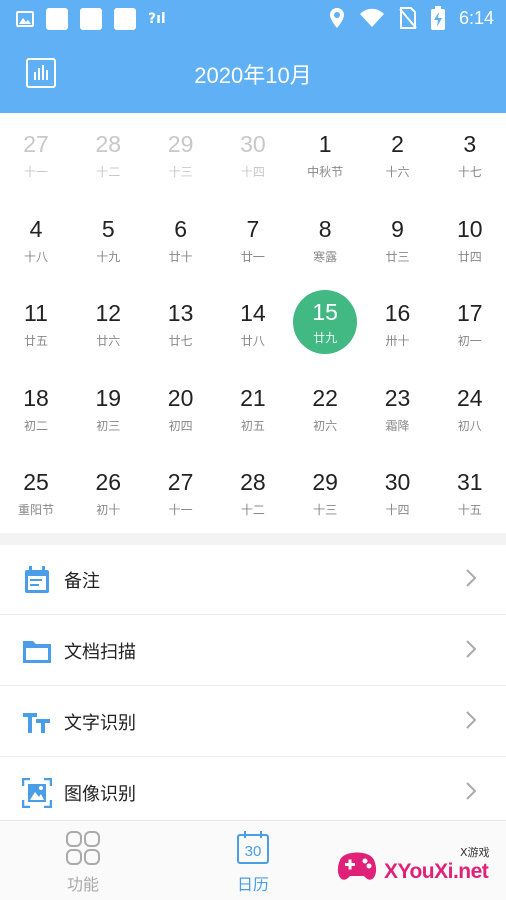  I want to click on calendar-icon-number: 30, so click(253, 851).